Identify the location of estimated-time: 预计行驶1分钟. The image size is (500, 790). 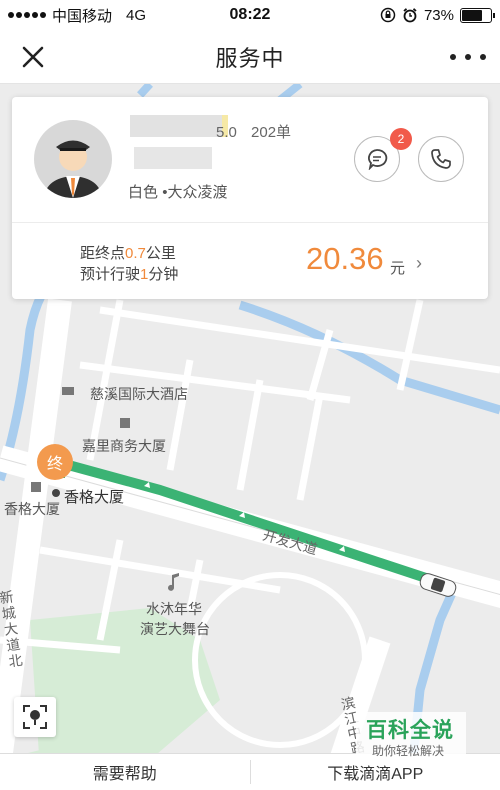
(129, 273).